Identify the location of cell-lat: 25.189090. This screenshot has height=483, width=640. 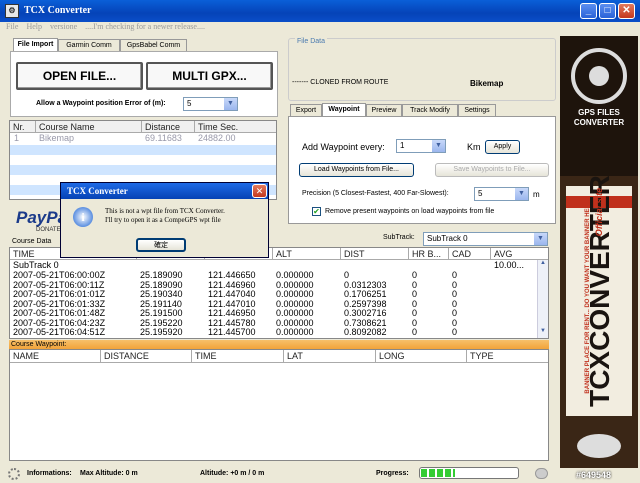
(161, 275).